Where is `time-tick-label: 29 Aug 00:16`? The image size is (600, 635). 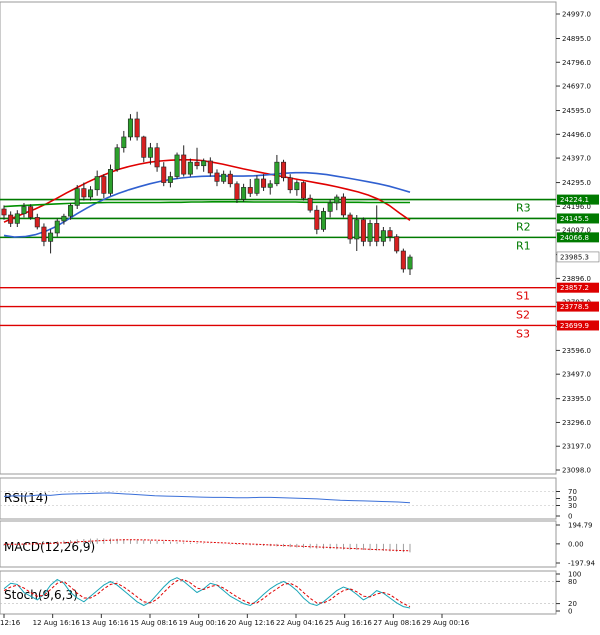 time-tick-label: 29 Aug 00:16 is located at coordinates (446, 623).